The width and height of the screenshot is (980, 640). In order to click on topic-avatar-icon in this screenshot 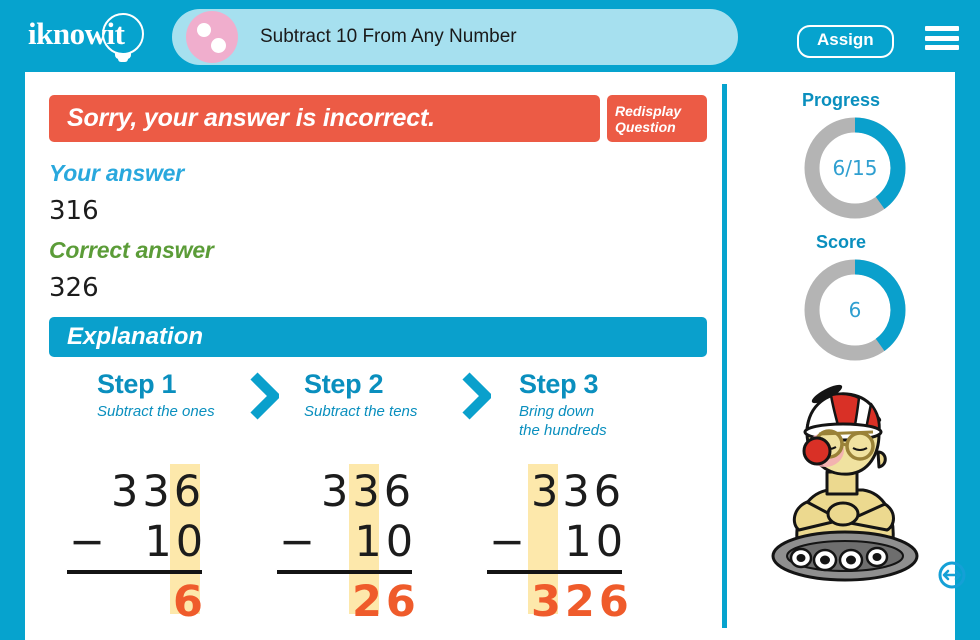, I will do `click(212, 37)`.